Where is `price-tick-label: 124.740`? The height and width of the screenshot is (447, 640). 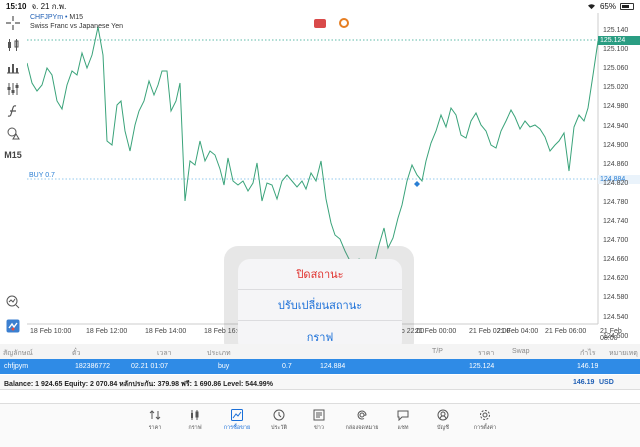 price-tick-label: 124.740 is located at coordinates (616, 221).